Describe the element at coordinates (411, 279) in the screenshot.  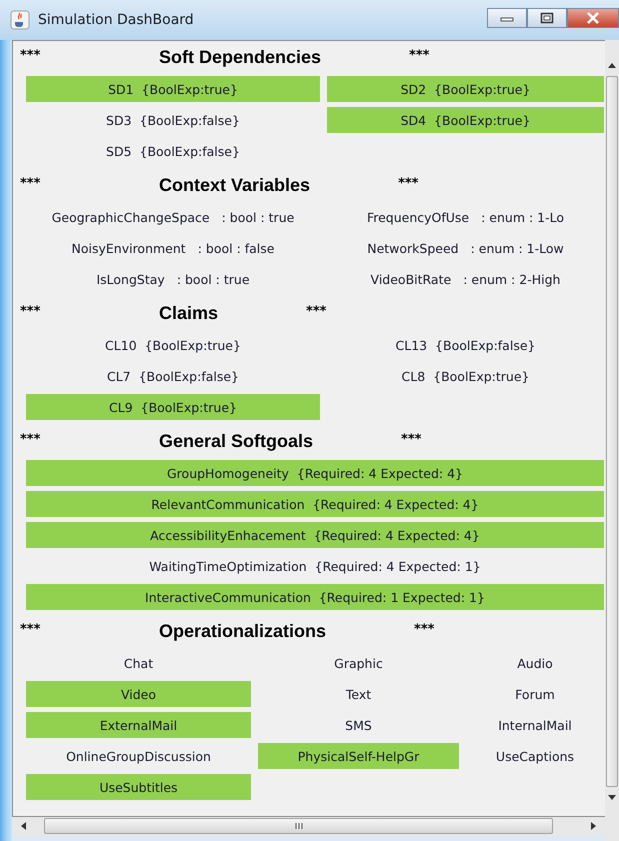
I see `variable-name: VideoBitRate` at that location.